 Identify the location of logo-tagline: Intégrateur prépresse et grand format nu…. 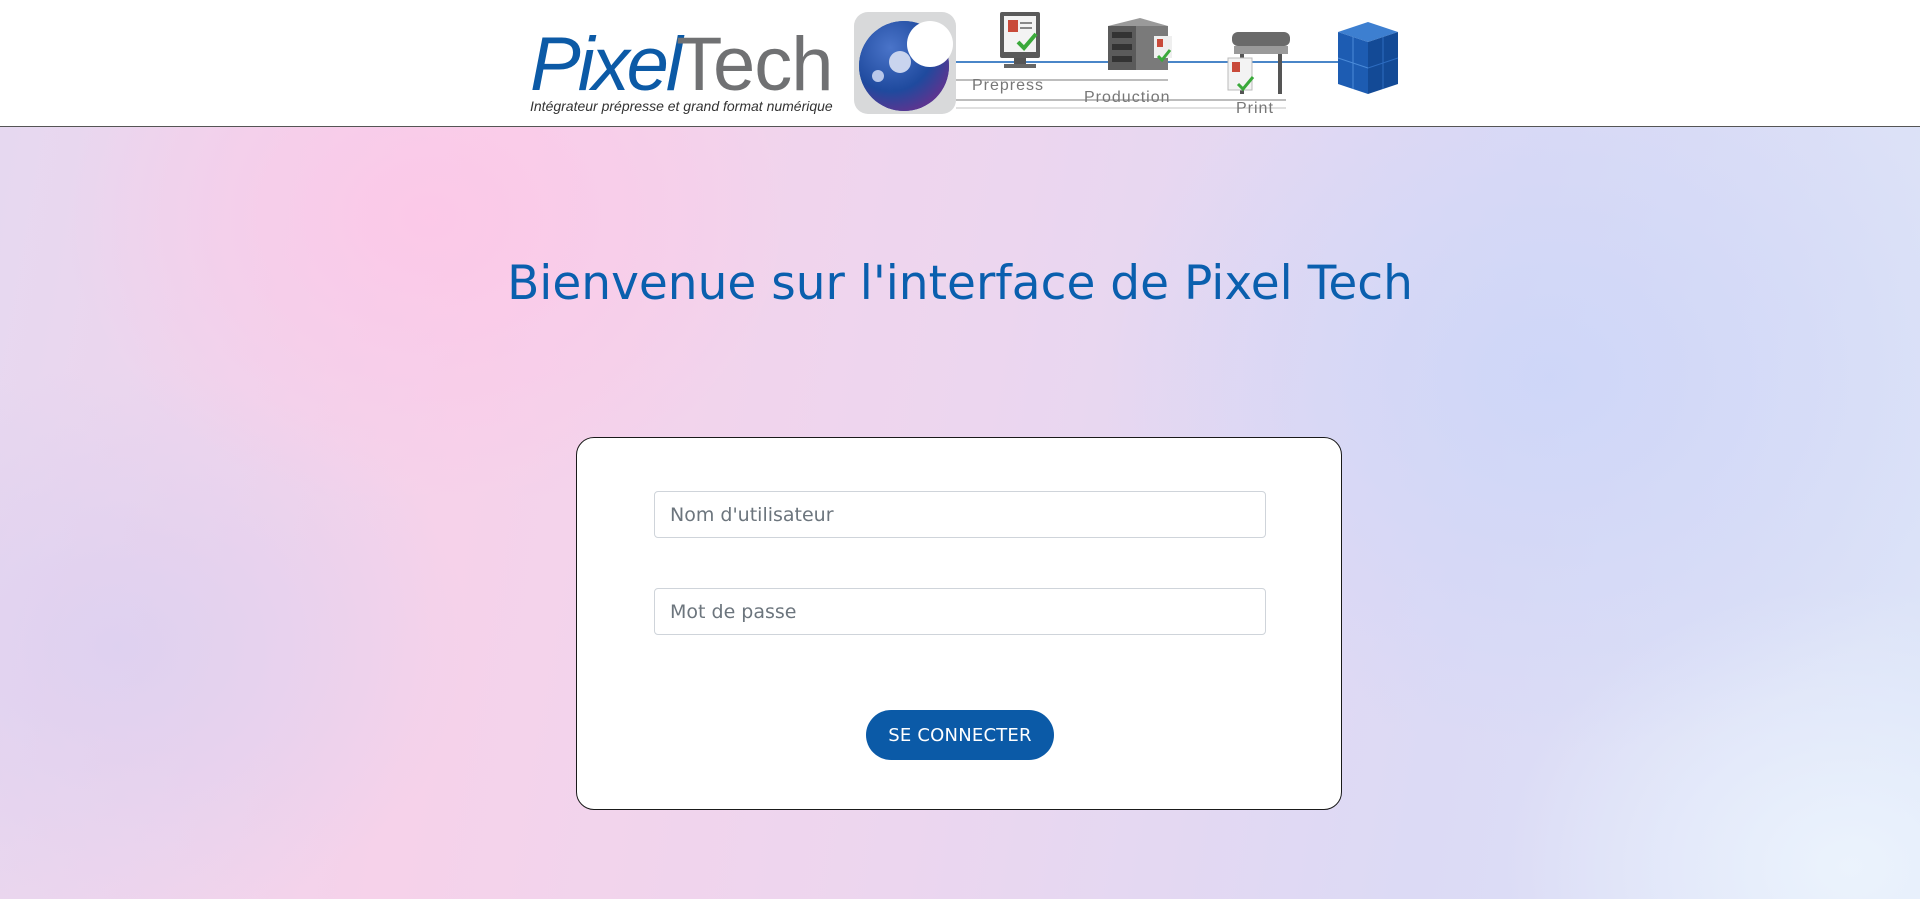
(681, 106).